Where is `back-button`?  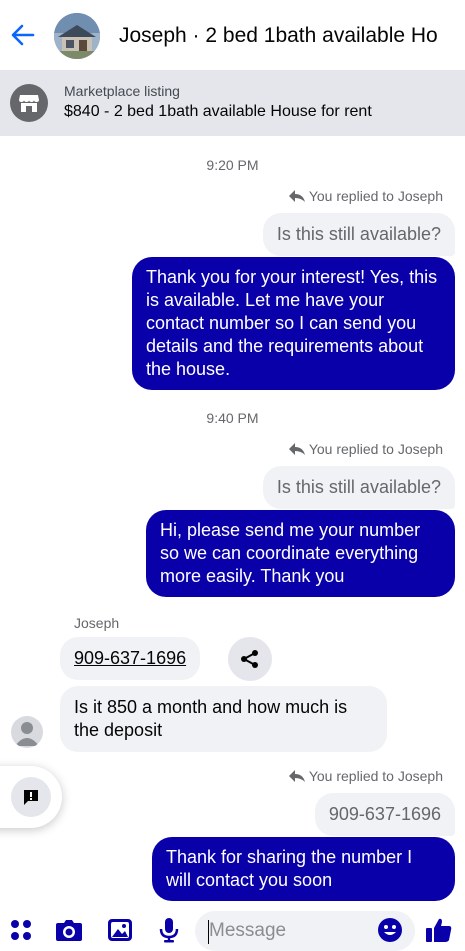 back-button is located at coordinates (23, 35).